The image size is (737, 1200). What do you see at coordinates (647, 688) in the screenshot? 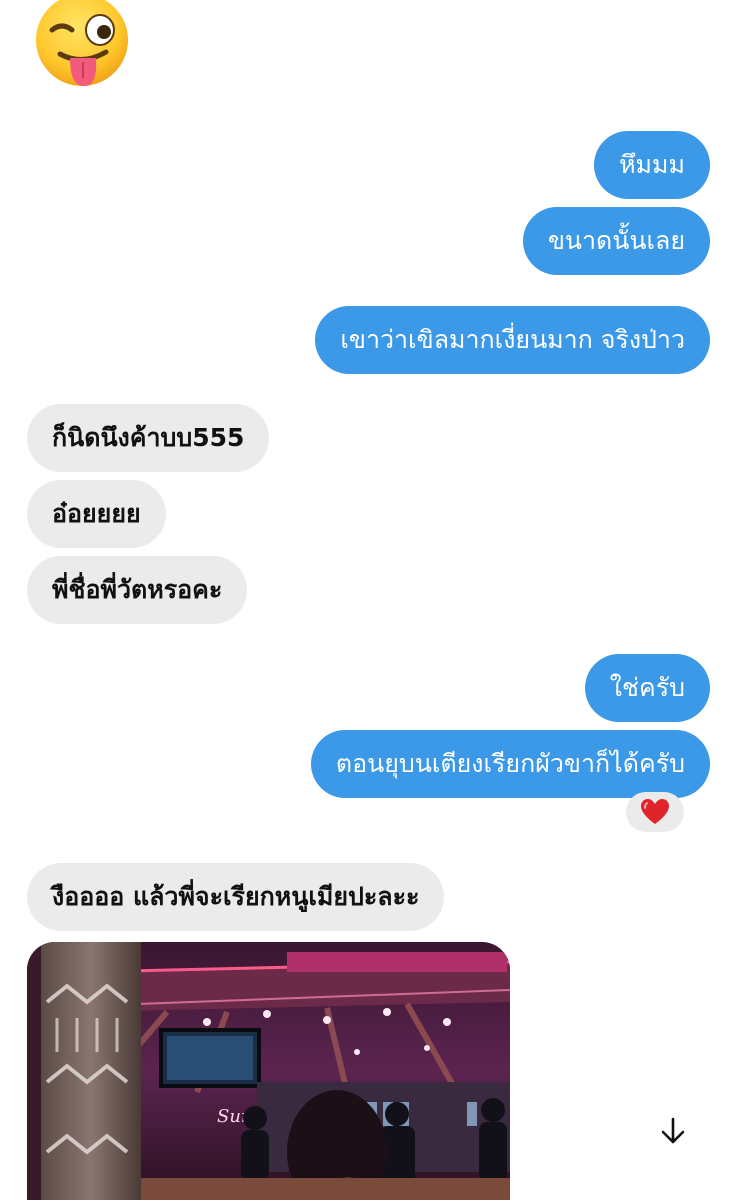
I see `message-bubble-outgoing: ใช่ครับ` at bounding box center [647, 688].